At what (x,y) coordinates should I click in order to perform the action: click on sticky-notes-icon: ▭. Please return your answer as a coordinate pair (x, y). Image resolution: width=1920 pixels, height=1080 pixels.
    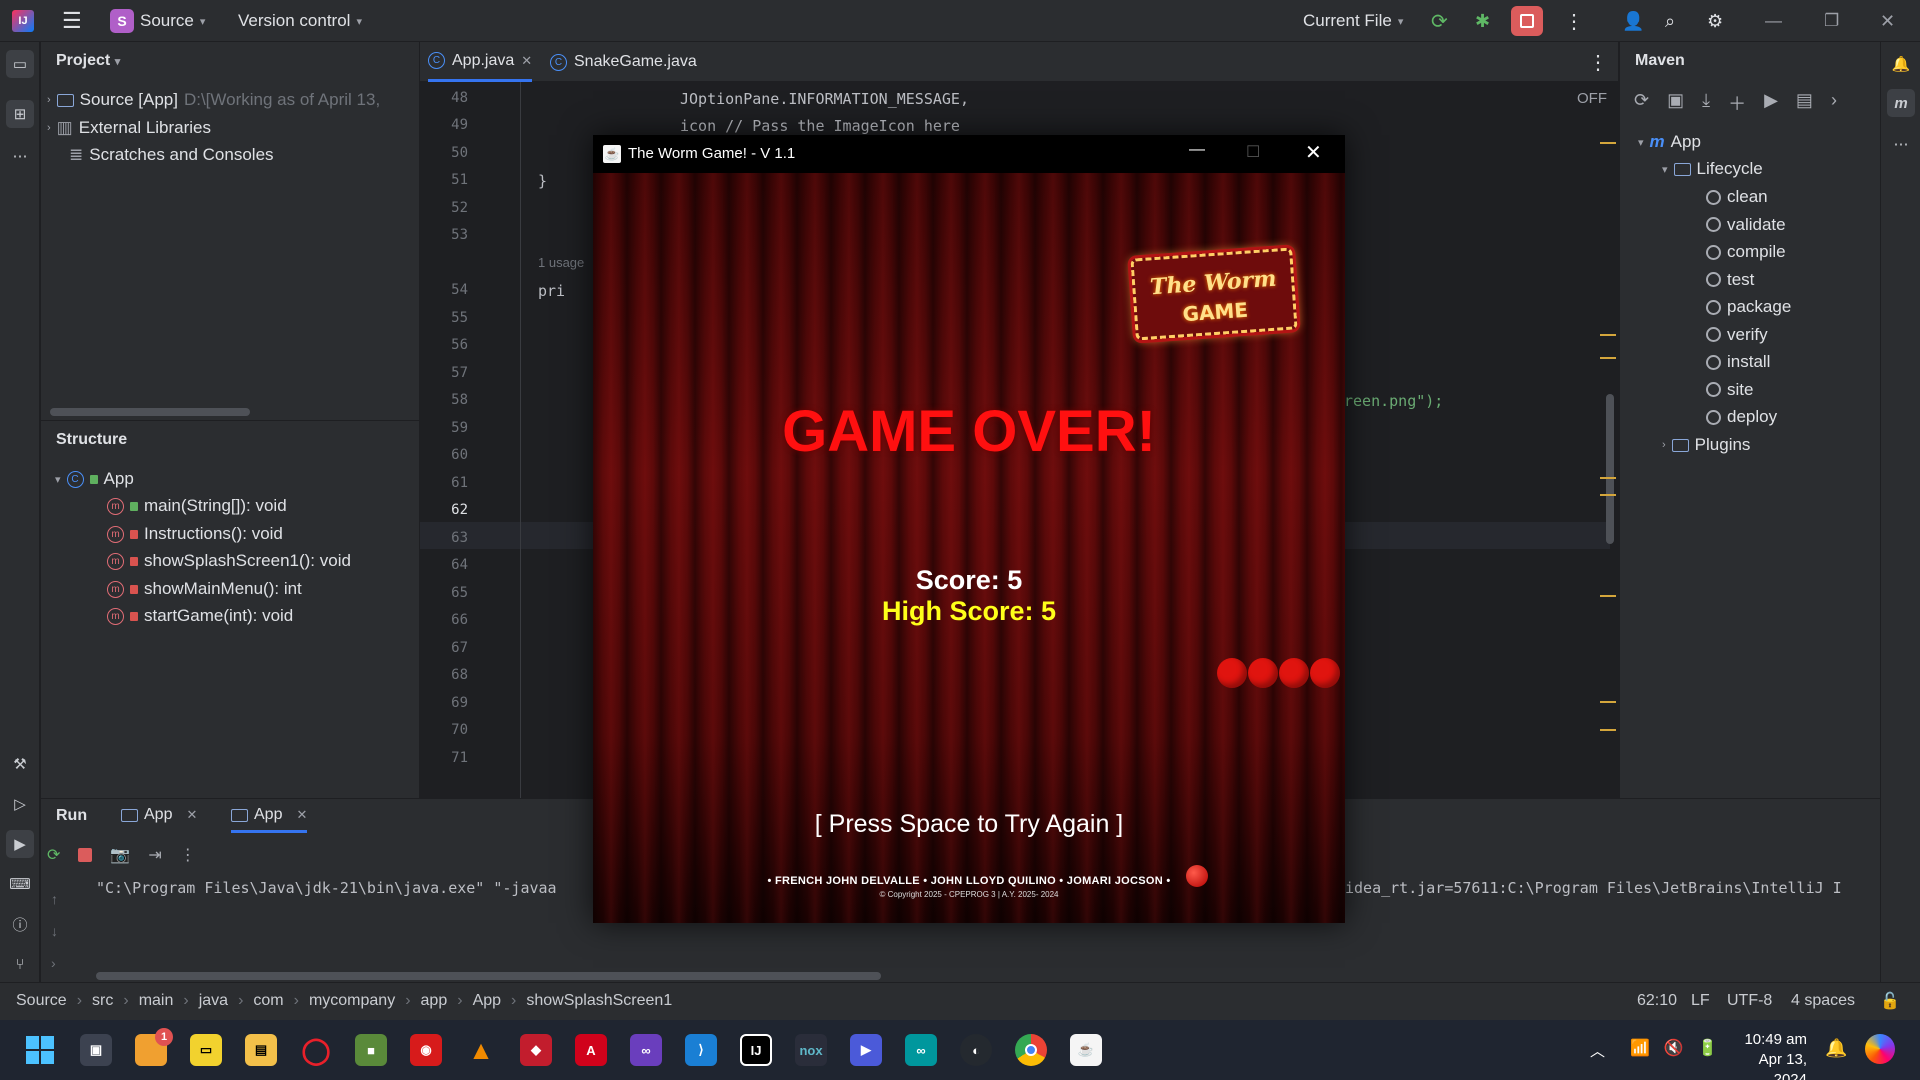
    Looking at the image, I should click on (206, 1050).